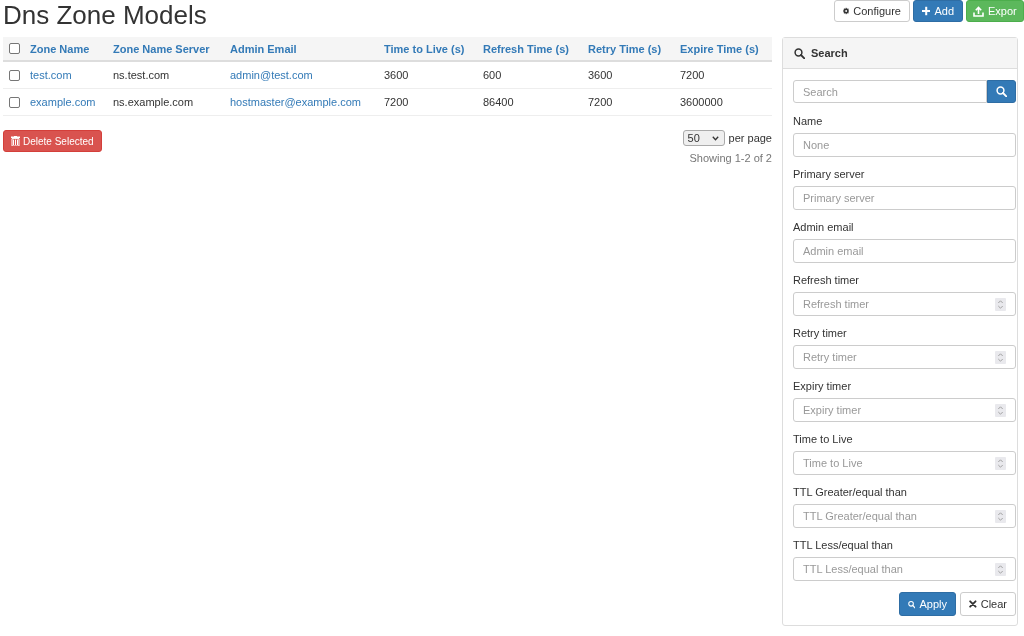 This screenshot has height=636, width=1024. What do you see at coordinates (701, 102) in the screenshot?
I see `table-cell: 3600000` at bounding box center [701, 102].